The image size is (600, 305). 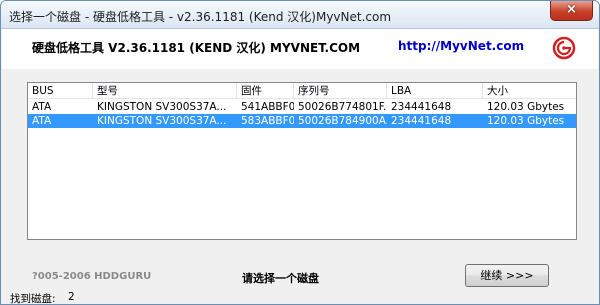 What do you see at coordinates (71, 297) in the screenshot?
I see `disk-count: 2` at bounding box center [71, 297].